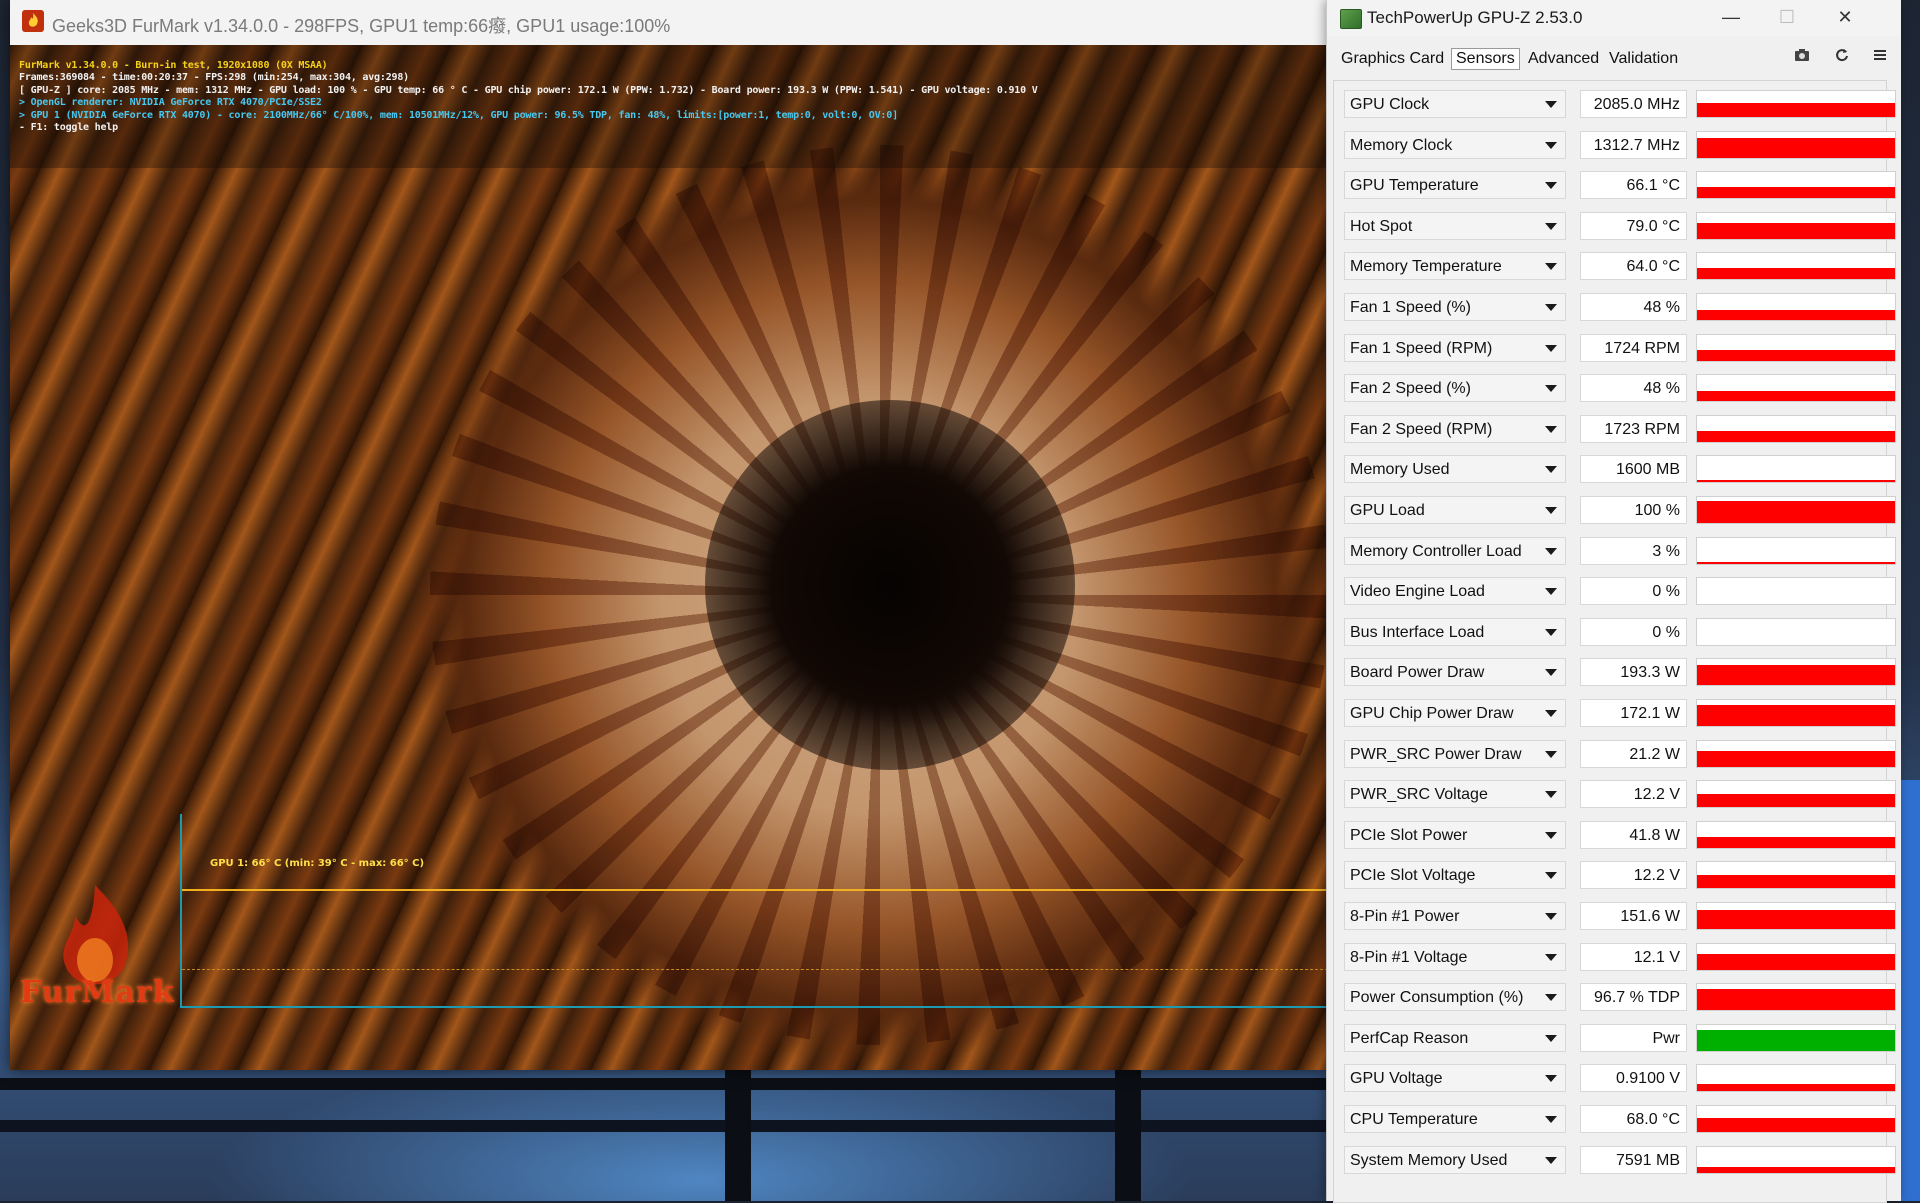 The image size is (1920, 1203). Describe the element at coordinates (1455, 225) in the screenshot. I see `sensor-name-dropdown: Hot Spot` at that location.